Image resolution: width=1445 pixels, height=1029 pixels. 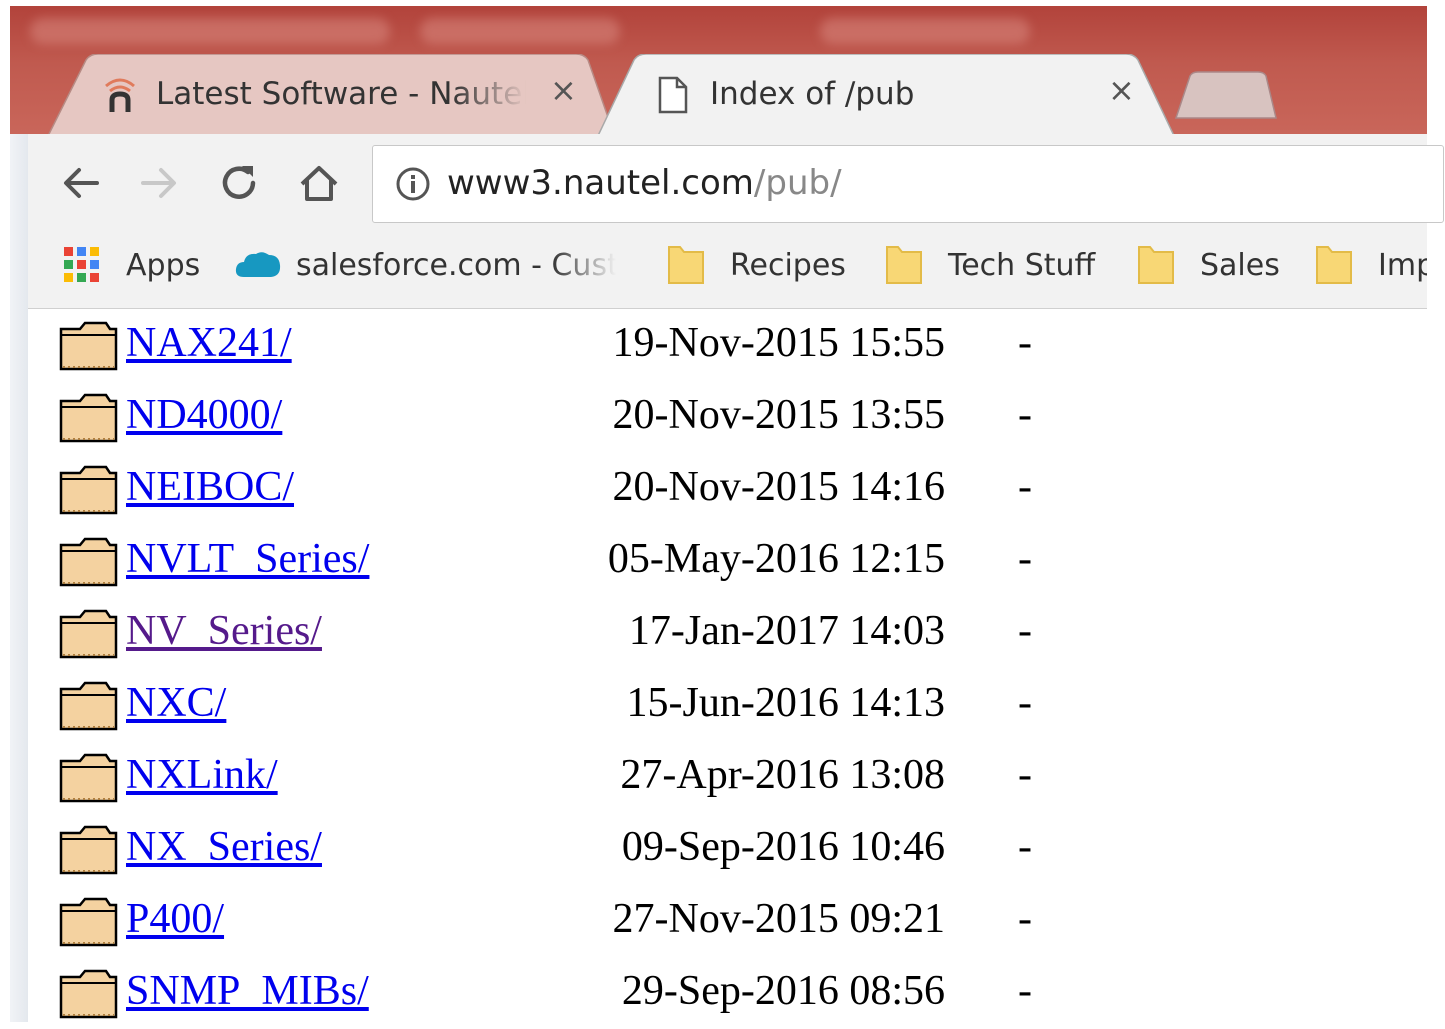 I want to click on home-icon, so click(x=319, y=183).